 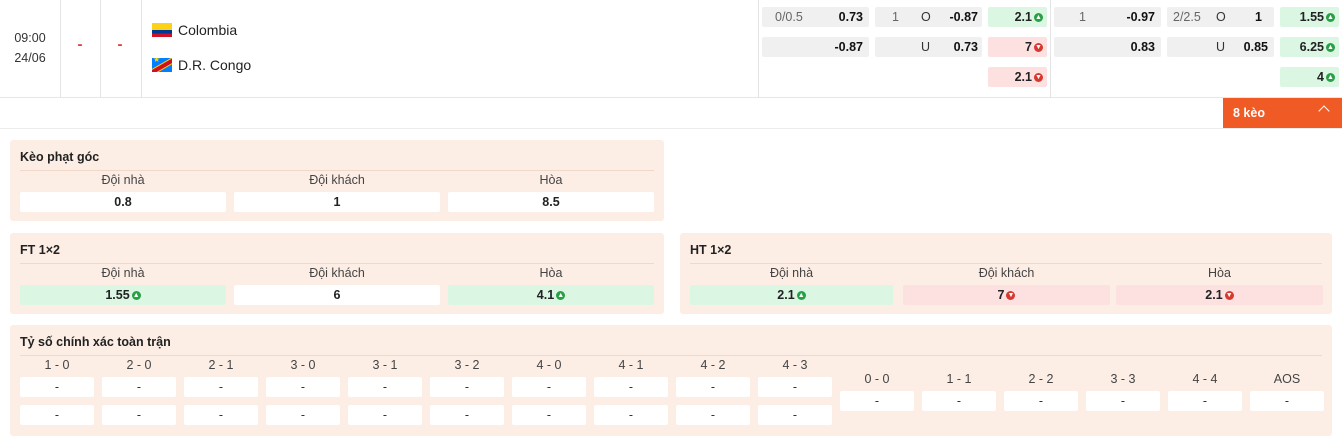 What do you see at coordinates (551, 295) in the screenshot?
I see `ft-draw-odd-box: 4.1 ▲` at bounding box center [551, 295].